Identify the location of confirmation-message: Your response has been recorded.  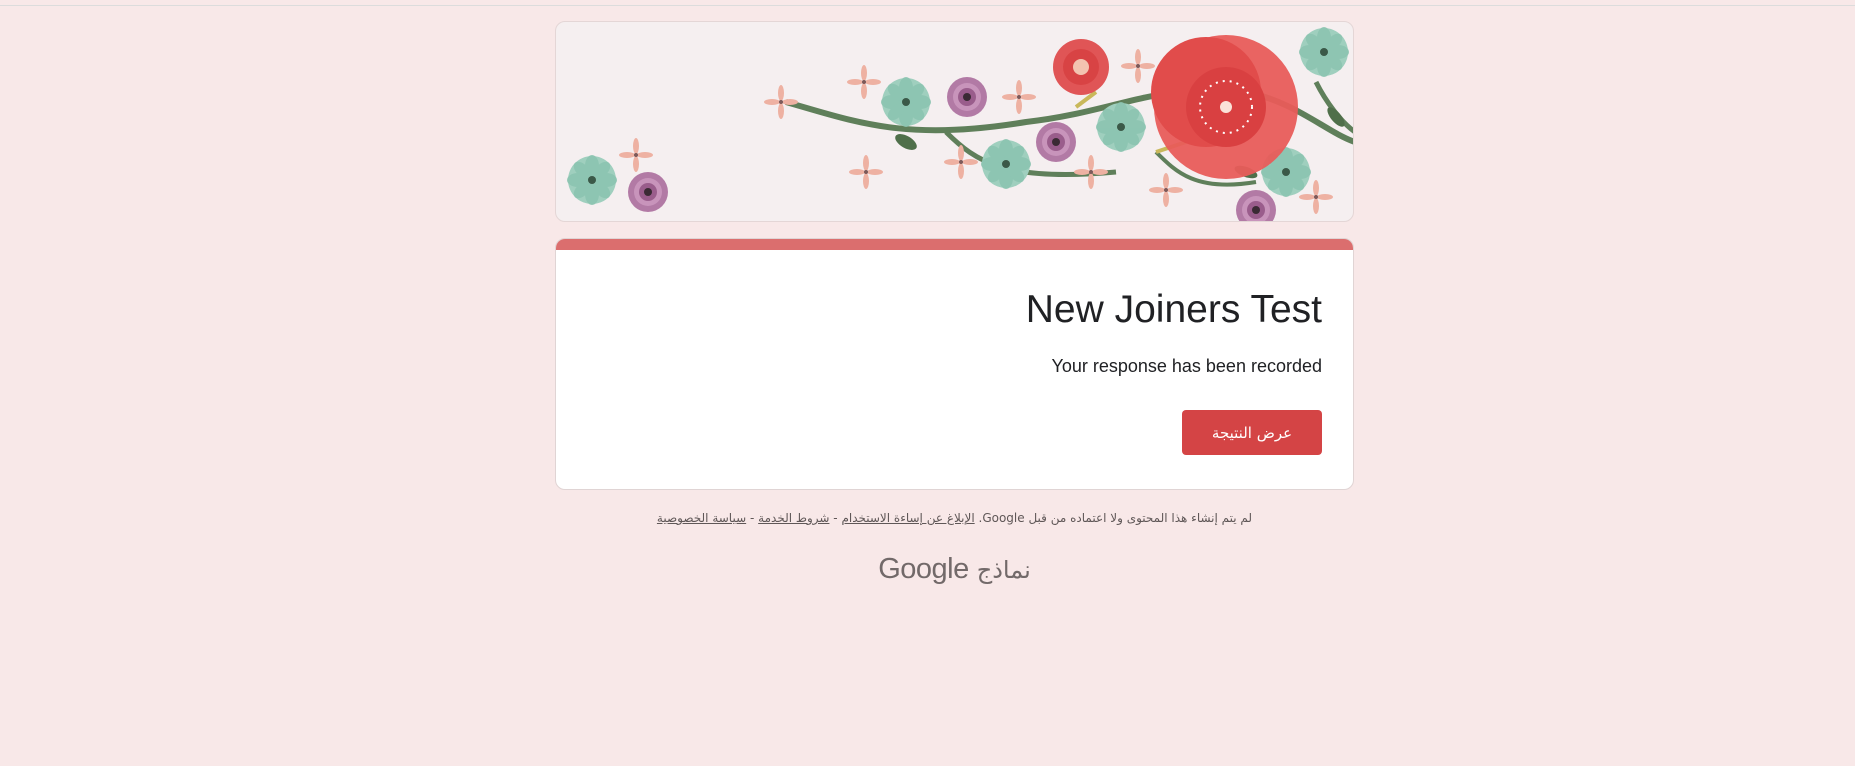
(1186, 366).